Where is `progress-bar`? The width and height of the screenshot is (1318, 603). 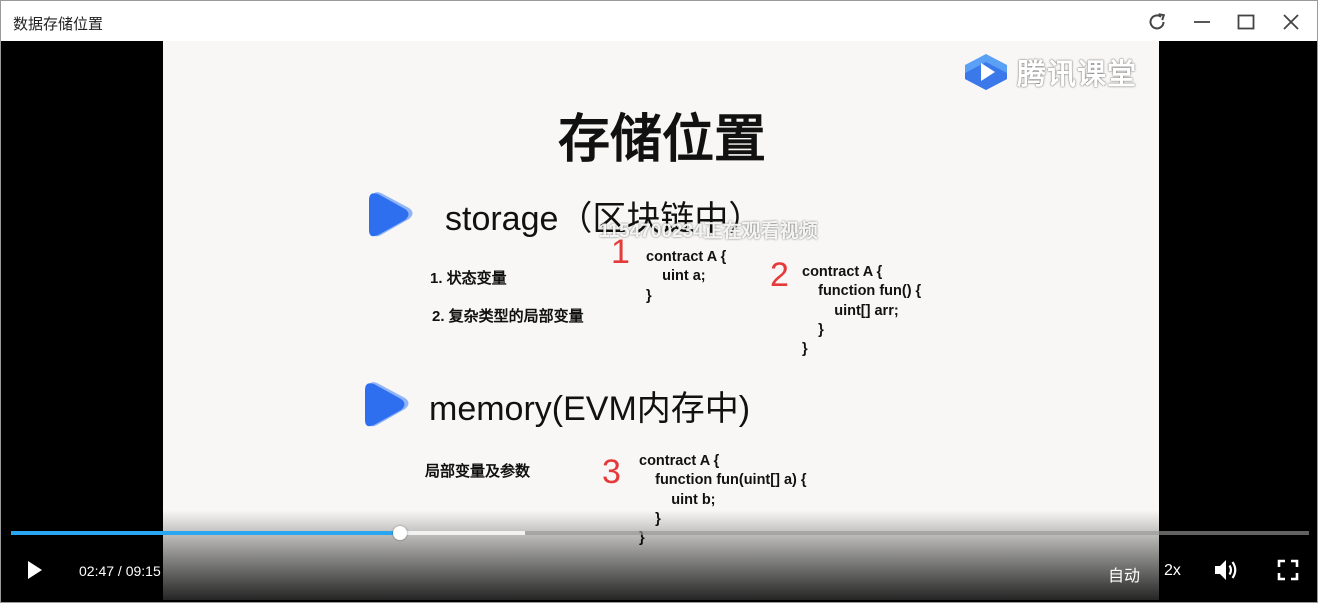 progress-bar is located at coordinates (660, 533).